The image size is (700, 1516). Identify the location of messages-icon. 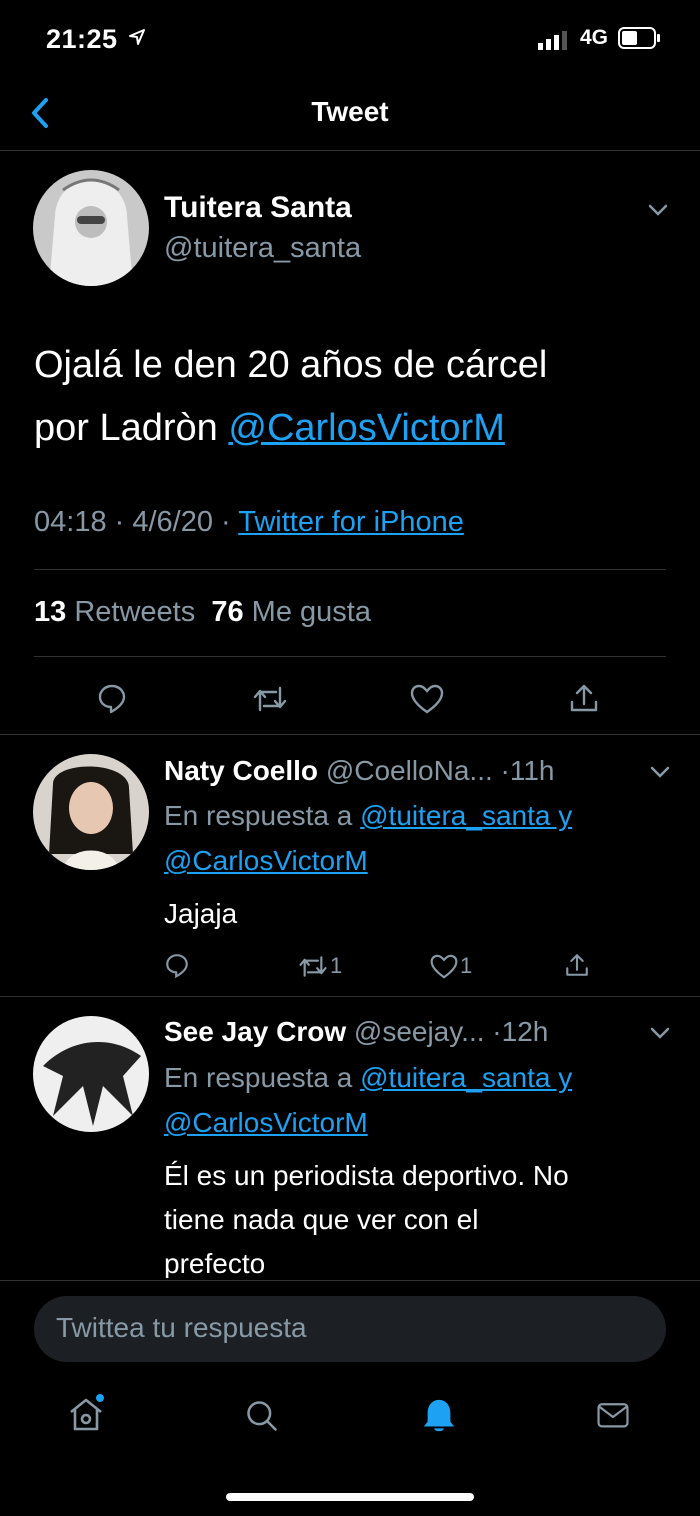
(613, 1417).